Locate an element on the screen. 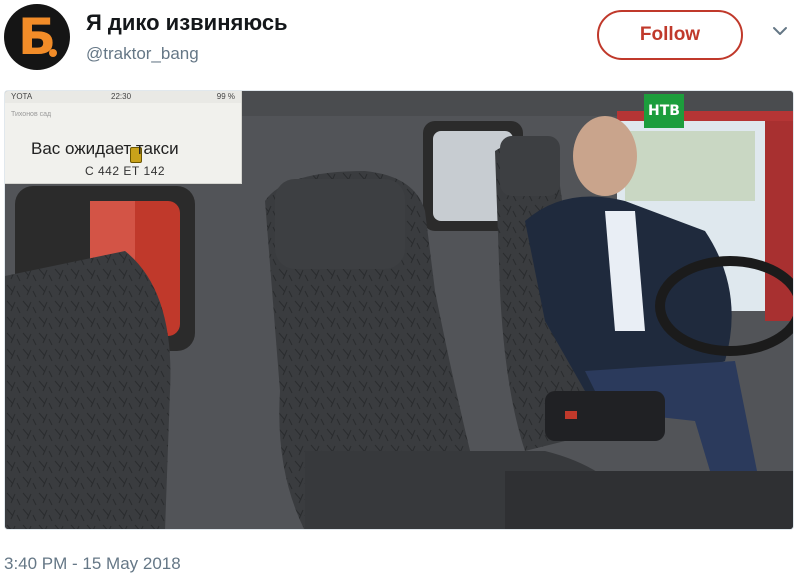 The height and width of the screenshot is (581, 800). tweet-timestamp: 3:40 PM - 15 May 2018 is located at coordinates (92, 564).